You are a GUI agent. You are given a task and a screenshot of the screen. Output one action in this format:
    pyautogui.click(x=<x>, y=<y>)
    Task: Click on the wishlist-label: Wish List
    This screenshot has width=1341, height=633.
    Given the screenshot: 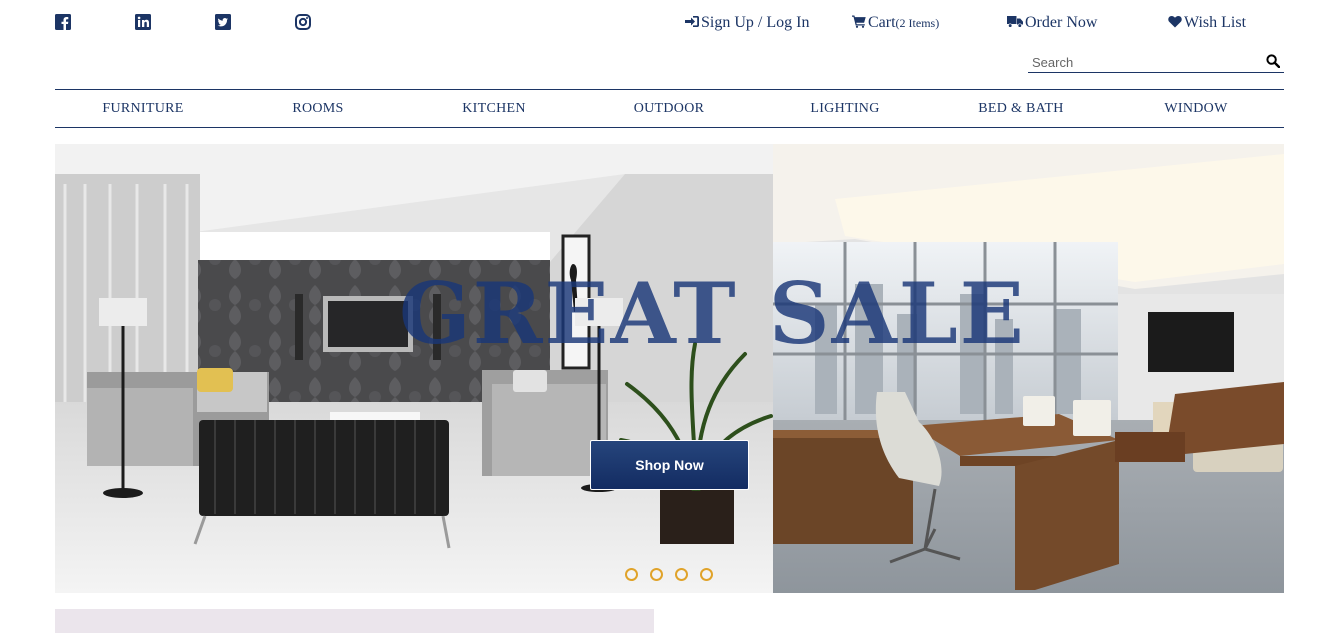 What is the action you would take?
    pyautogui.click(x=1215, y=22)
    